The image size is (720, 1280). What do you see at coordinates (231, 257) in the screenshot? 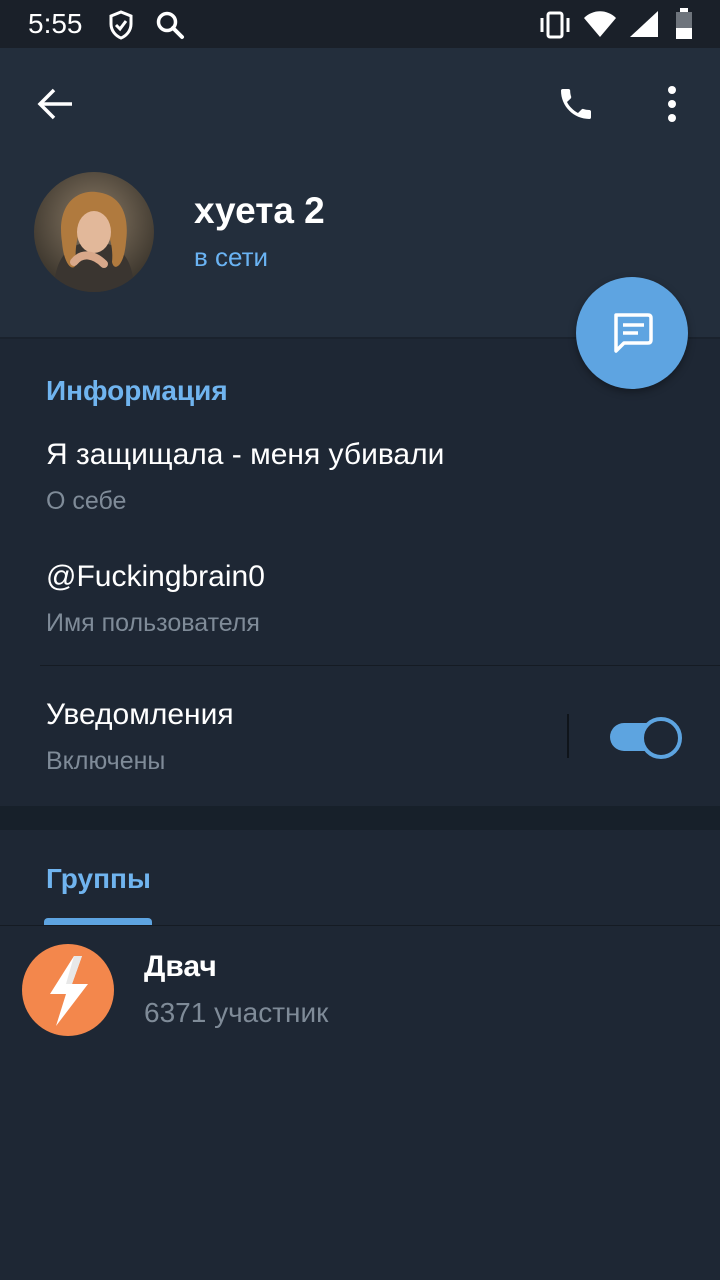
I see `online-status: в сети` at bounding box center [231, 257].